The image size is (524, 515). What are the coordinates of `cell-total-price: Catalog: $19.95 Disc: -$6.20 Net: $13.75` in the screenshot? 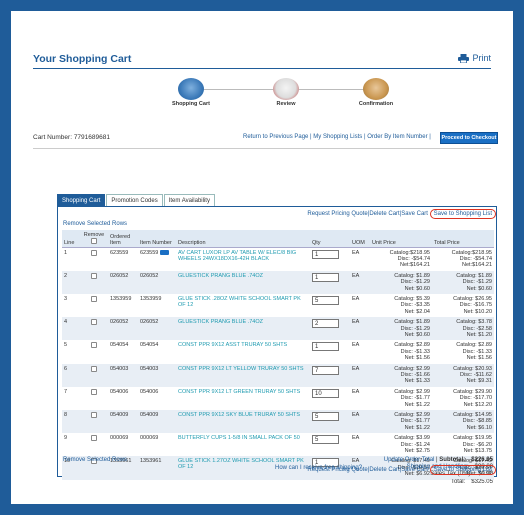 It's located at (463, 444).